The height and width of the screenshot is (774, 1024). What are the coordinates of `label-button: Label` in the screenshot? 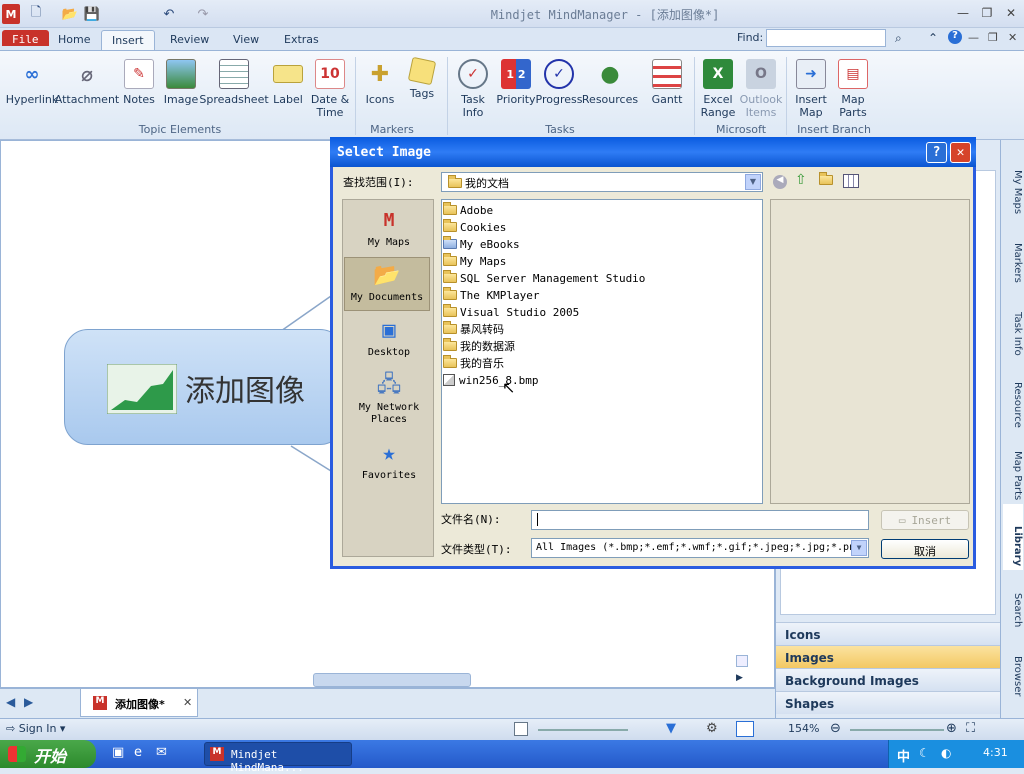 It's located at (288, 82).